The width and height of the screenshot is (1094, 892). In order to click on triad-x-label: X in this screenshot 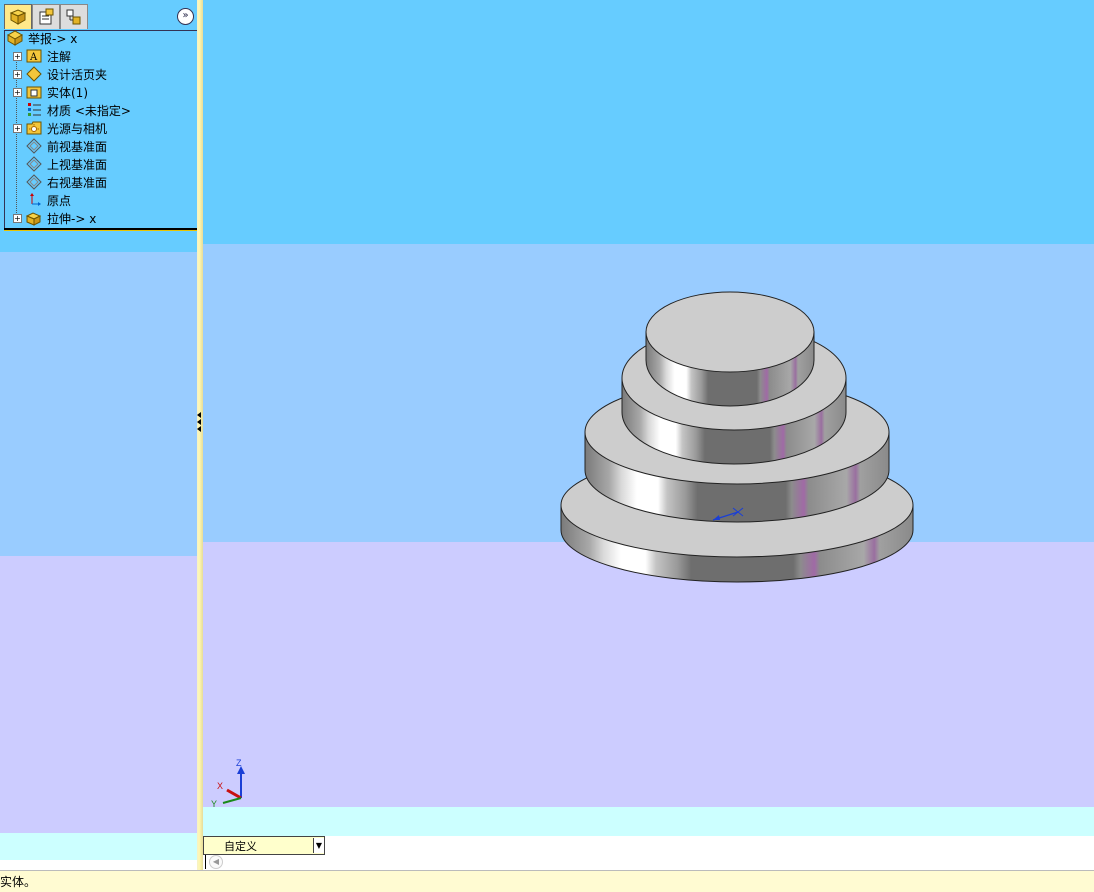, I will do `click(220, 786)`.